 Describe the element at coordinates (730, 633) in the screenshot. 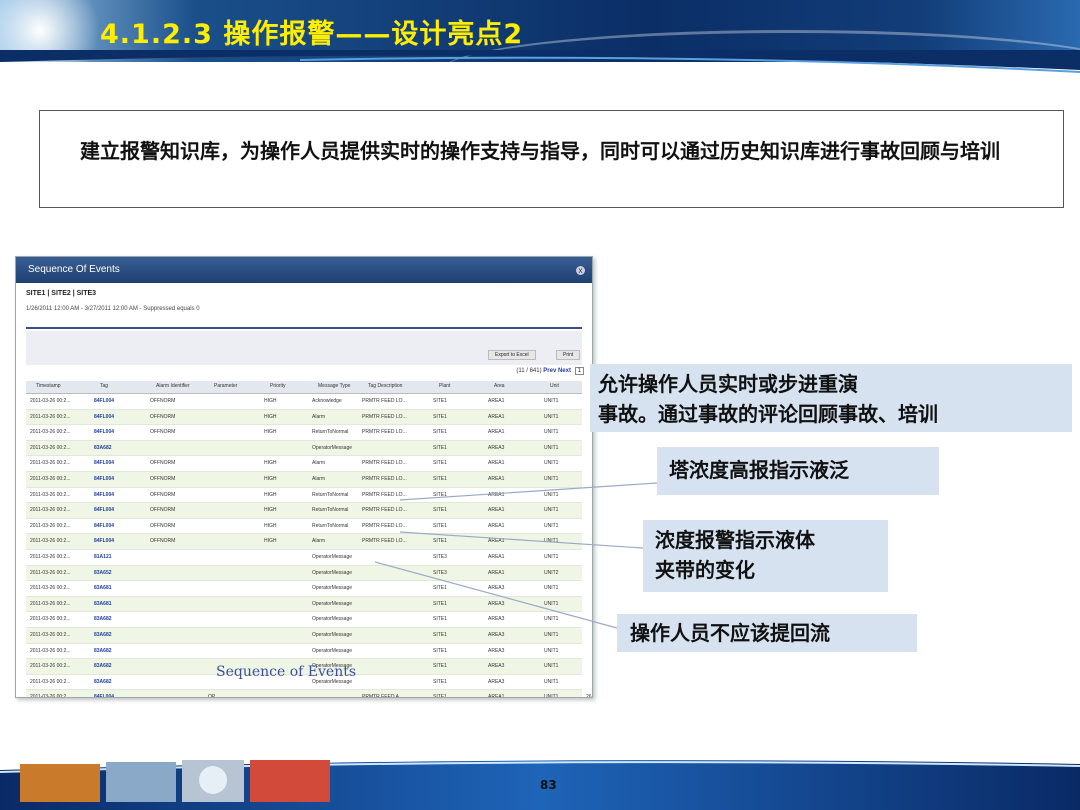

I see `callout-reflux-text: 操作人员不应该提回流` at that location.